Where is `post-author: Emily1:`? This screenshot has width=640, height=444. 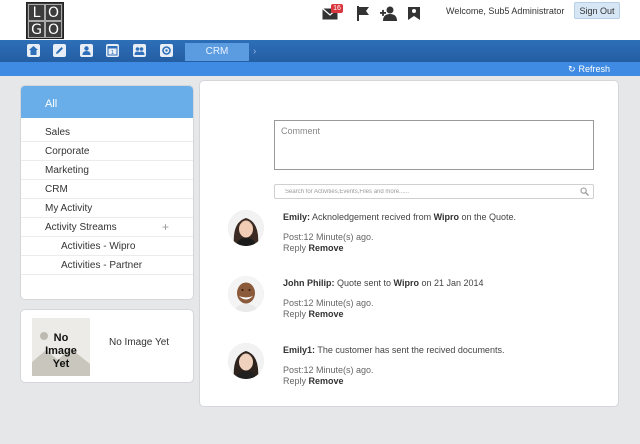
post-author: Emily1: is located at coordinates (299, 350).